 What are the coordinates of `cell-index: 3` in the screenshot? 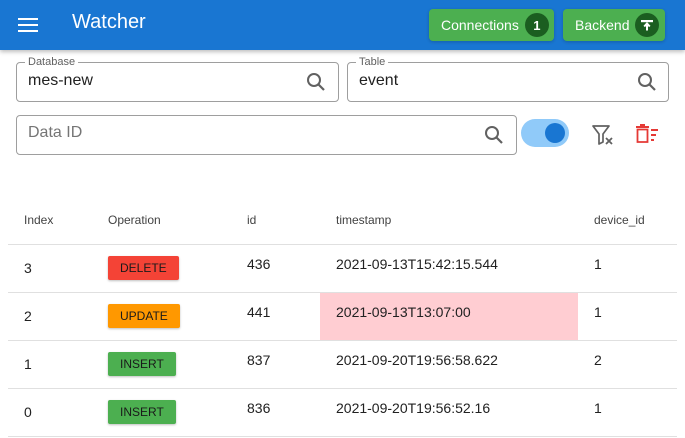 It's located at (58, 268).